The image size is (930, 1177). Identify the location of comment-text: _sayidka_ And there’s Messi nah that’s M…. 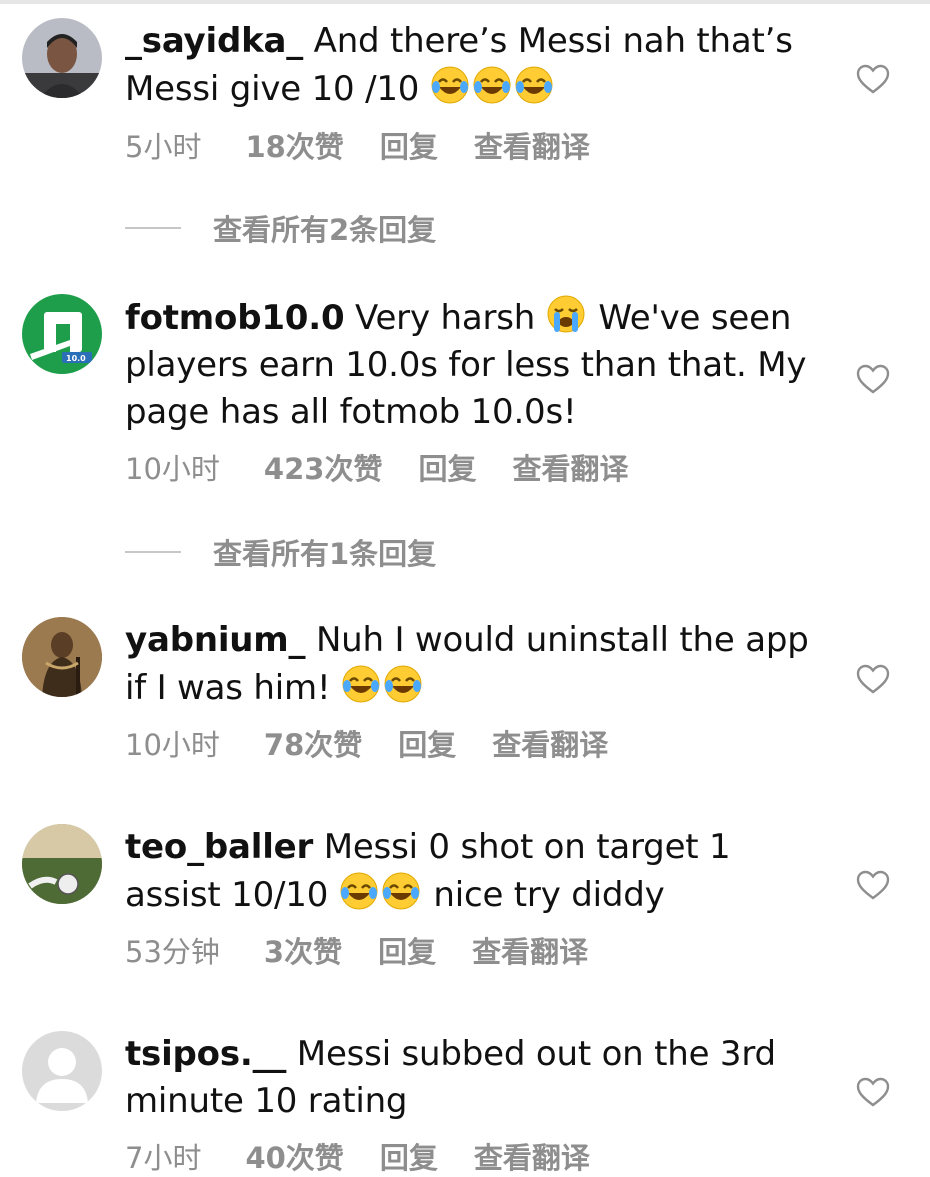
(475, 65).